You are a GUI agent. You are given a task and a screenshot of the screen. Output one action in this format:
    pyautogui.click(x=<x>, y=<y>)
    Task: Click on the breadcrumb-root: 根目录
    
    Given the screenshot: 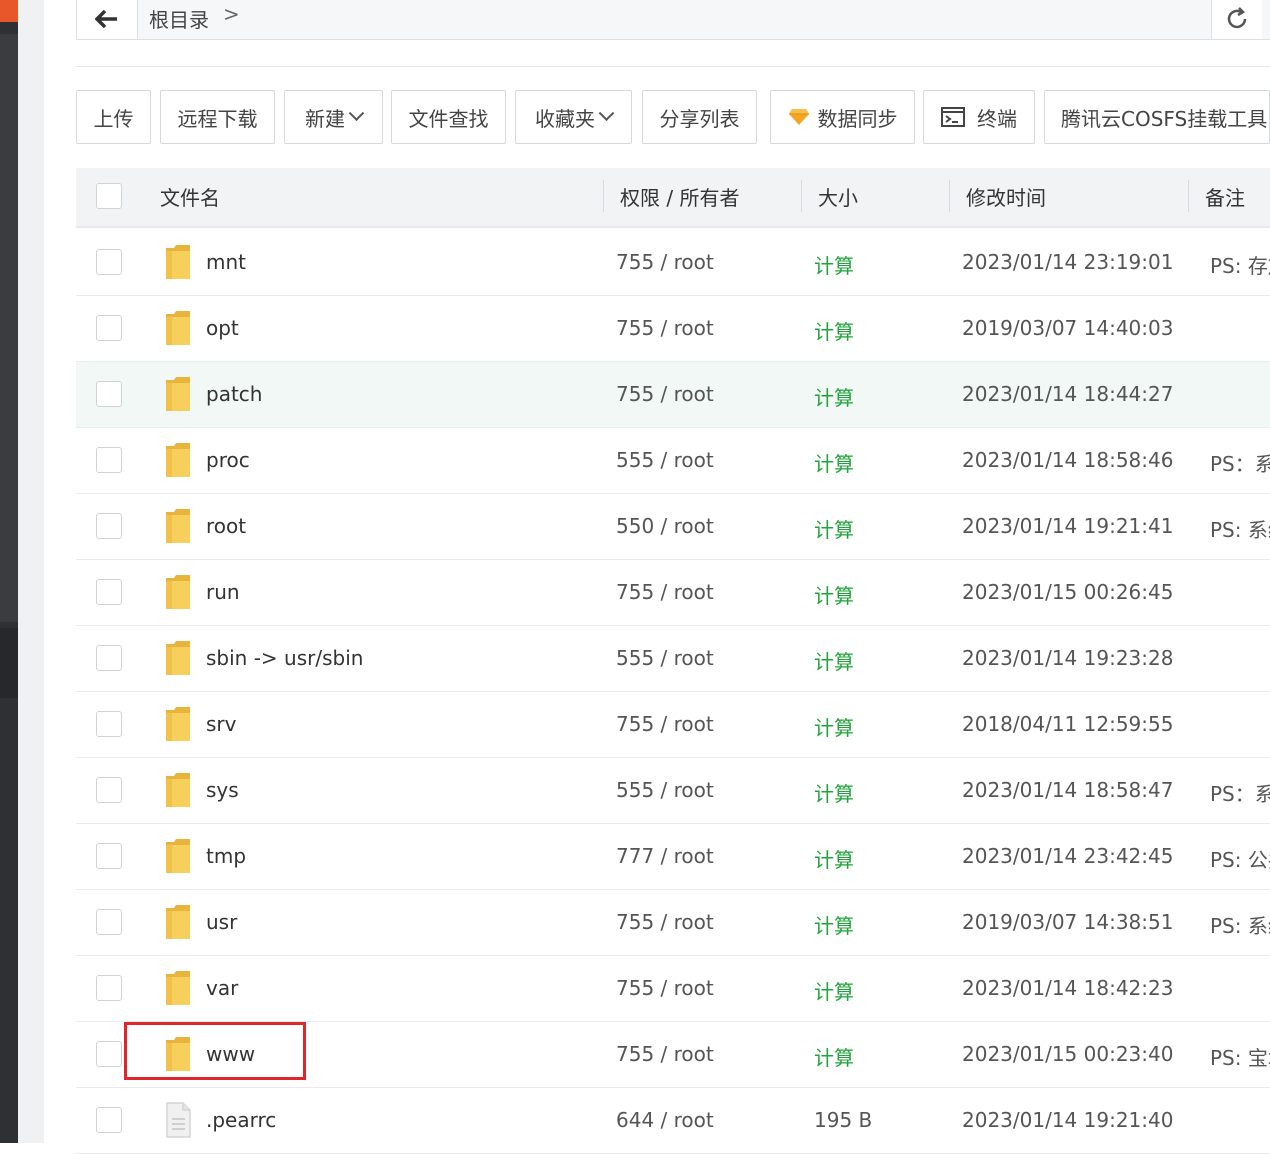 What is the action you would take?
    pyautogui.click(x=179, y=18)
    